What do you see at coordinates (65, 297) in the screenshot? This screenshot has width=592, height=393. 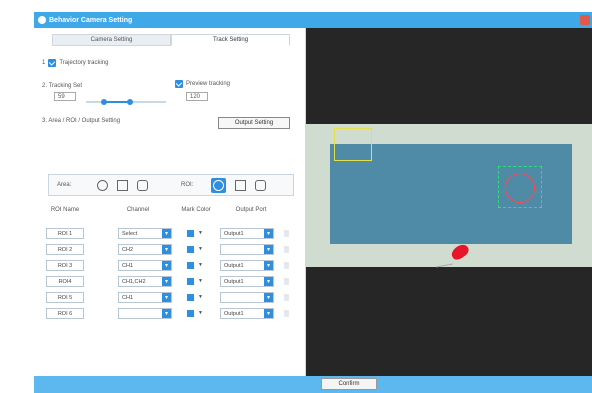 I see `roi-name-cell: ROI 5` at bounding box center [65, 297].